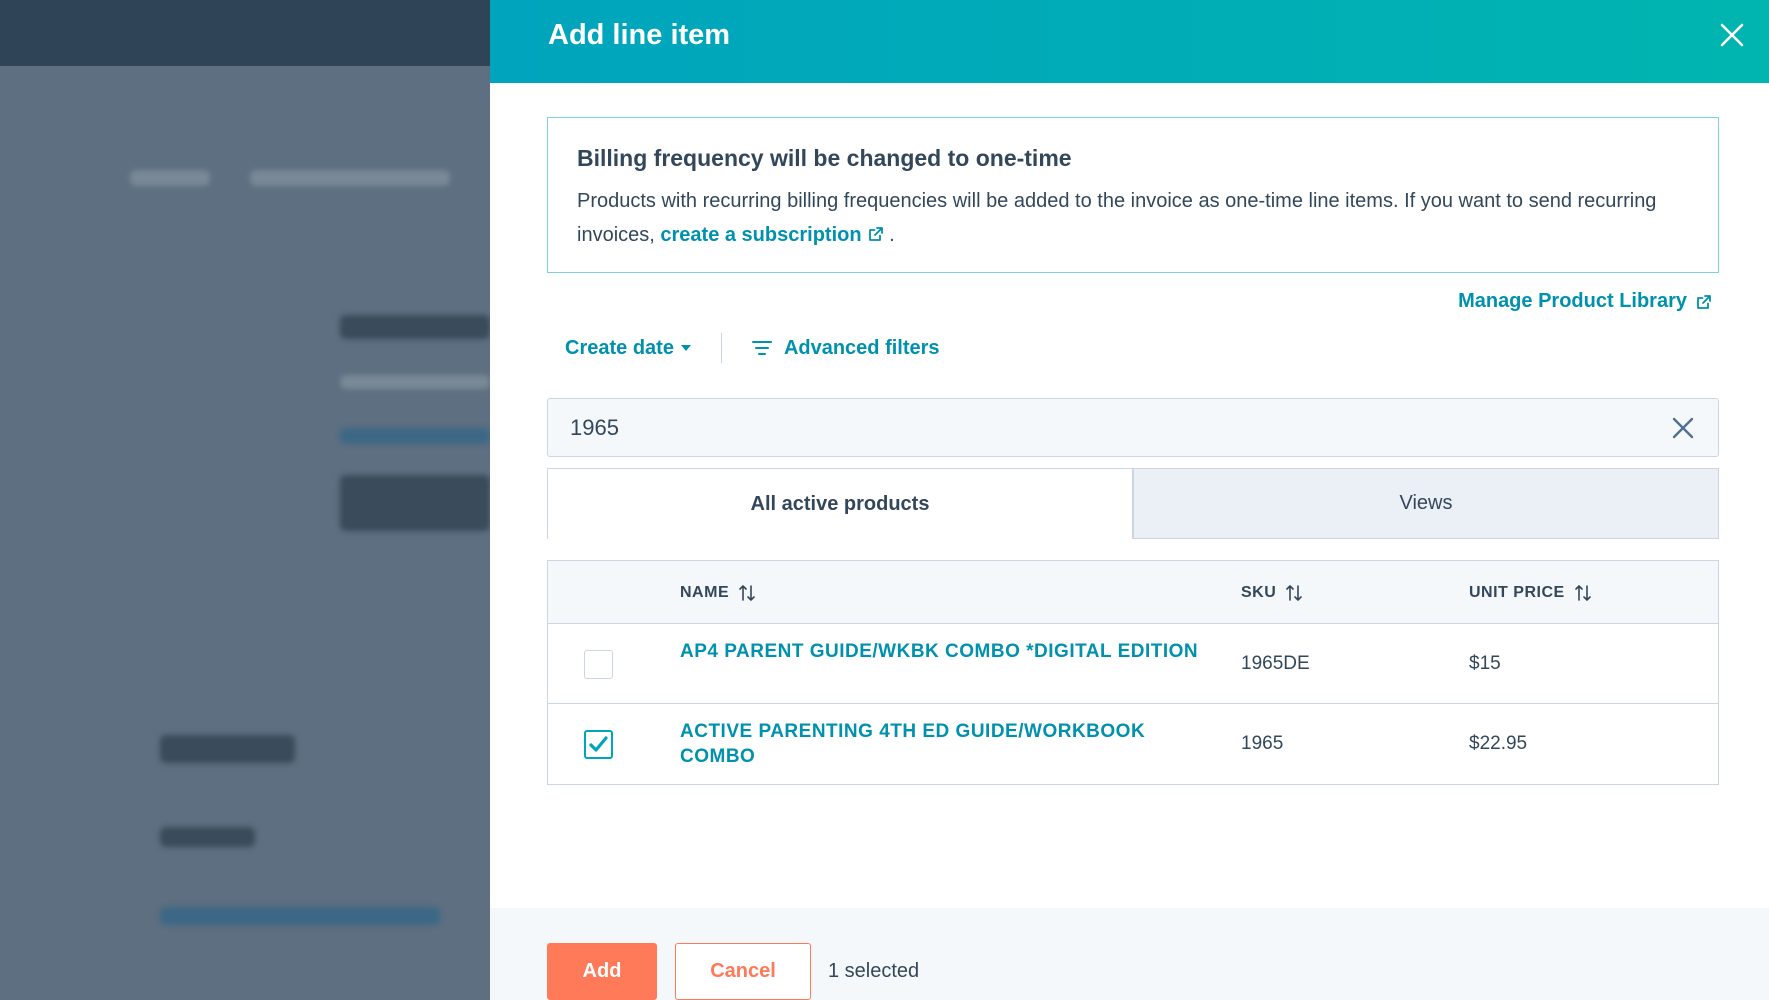  I want to click on close-icon, so click(1732, 35).